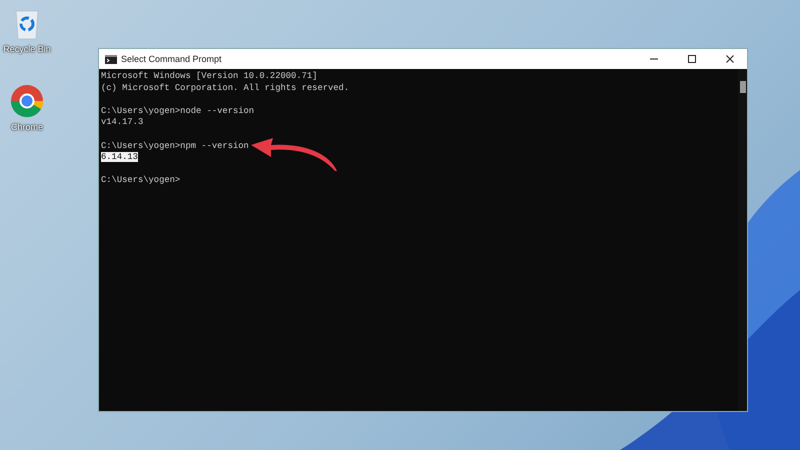 The height and width of the screenshot is (450, 800). What do you see at coordinates (730, 59) in the screenshot?
I see `close-icon` at bounding box center [730, 59].